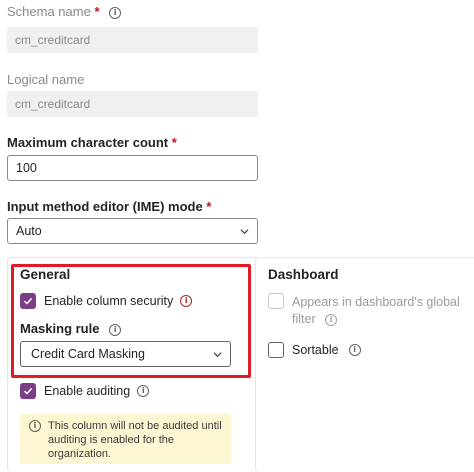 The width and height of the screenshot is (474, 472). I want to click on global-filter-label-line1: Appears in dashboard's global, so click(376, 302).